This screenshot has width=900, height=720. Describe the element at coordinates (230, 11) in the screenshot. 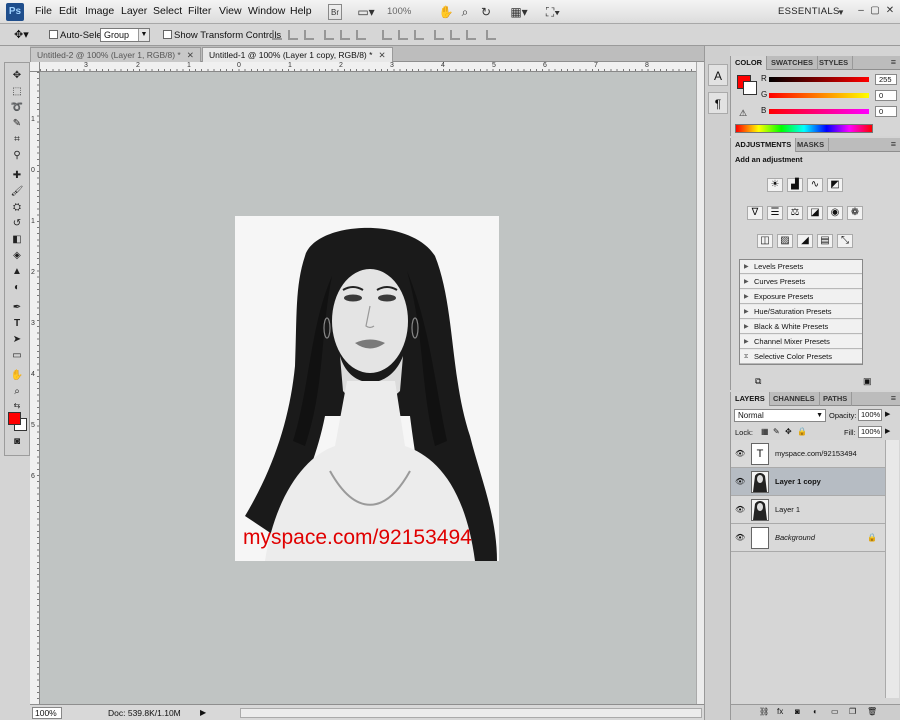

I see `menu-view: View` at that location.